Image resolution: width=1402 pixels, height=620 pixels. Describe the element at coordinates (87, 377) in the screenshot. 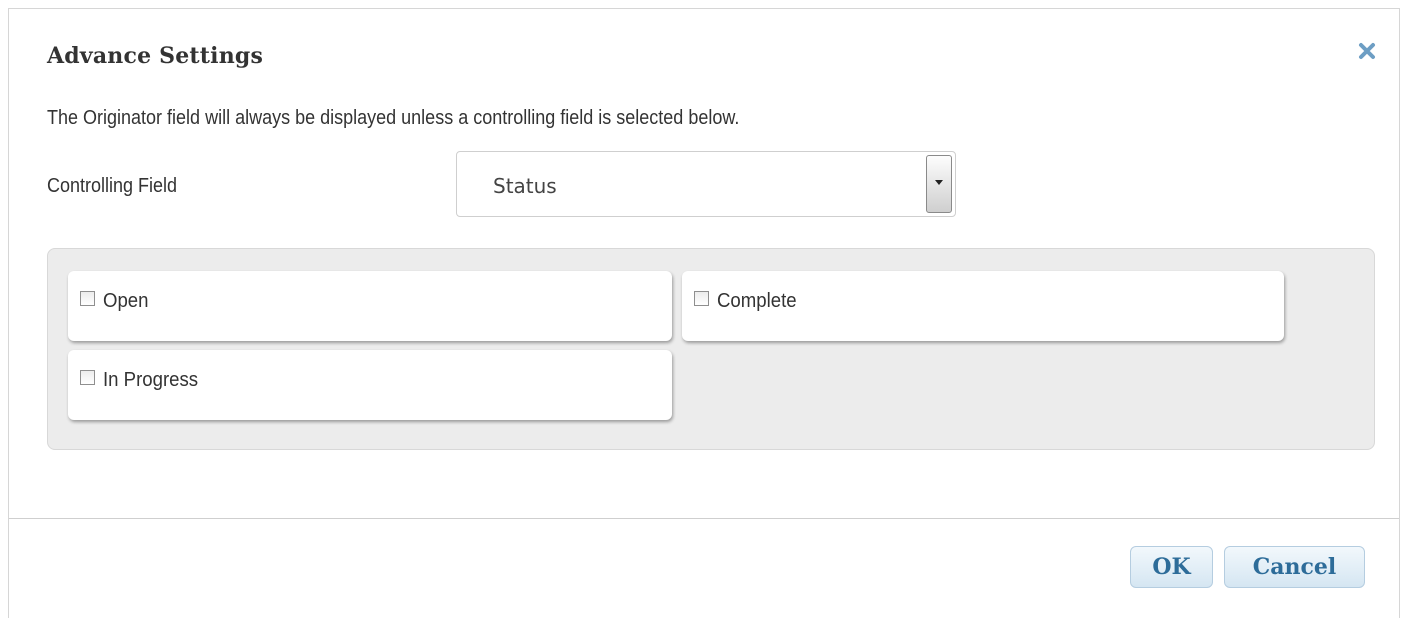

I see `in-progress-checkbox` at that location.